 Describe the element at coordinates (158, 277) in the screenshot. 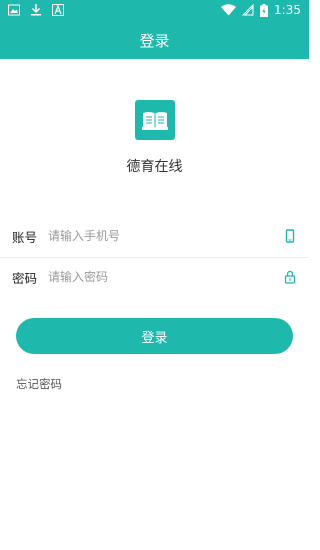

I see `password-input` at that location.